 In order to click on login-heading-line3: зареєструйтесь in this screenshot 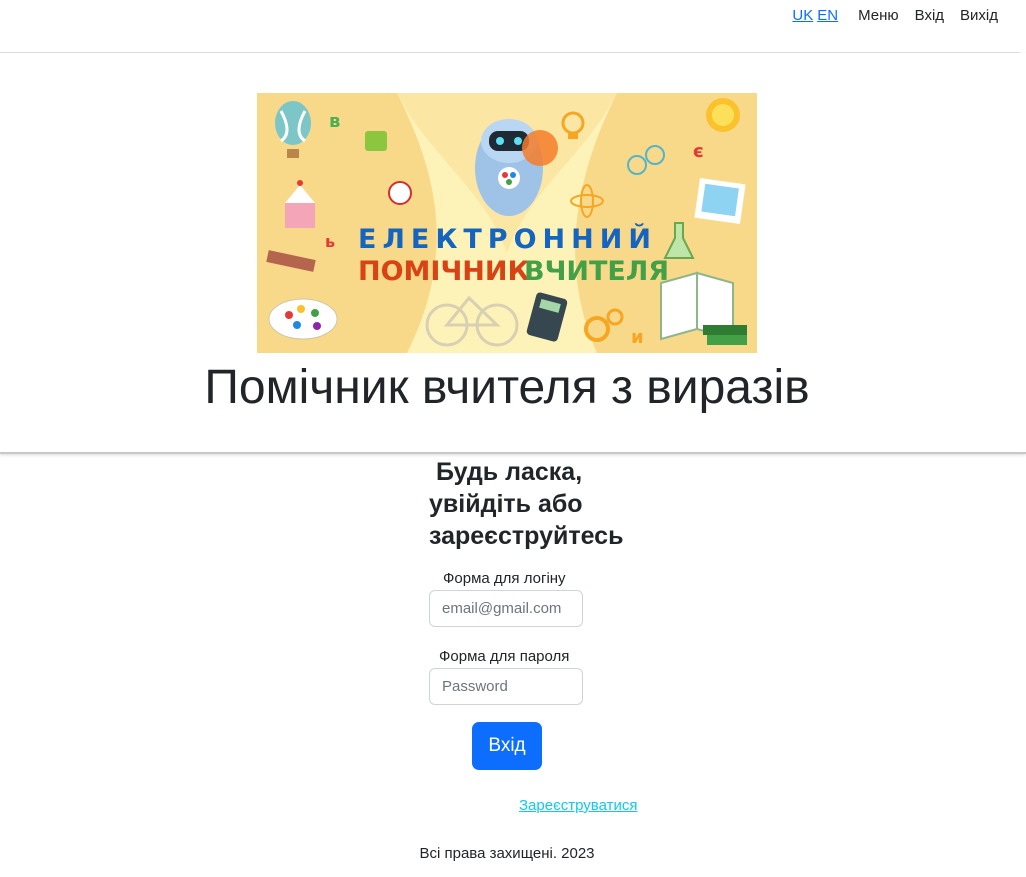, I will do `click(526, 536)`.